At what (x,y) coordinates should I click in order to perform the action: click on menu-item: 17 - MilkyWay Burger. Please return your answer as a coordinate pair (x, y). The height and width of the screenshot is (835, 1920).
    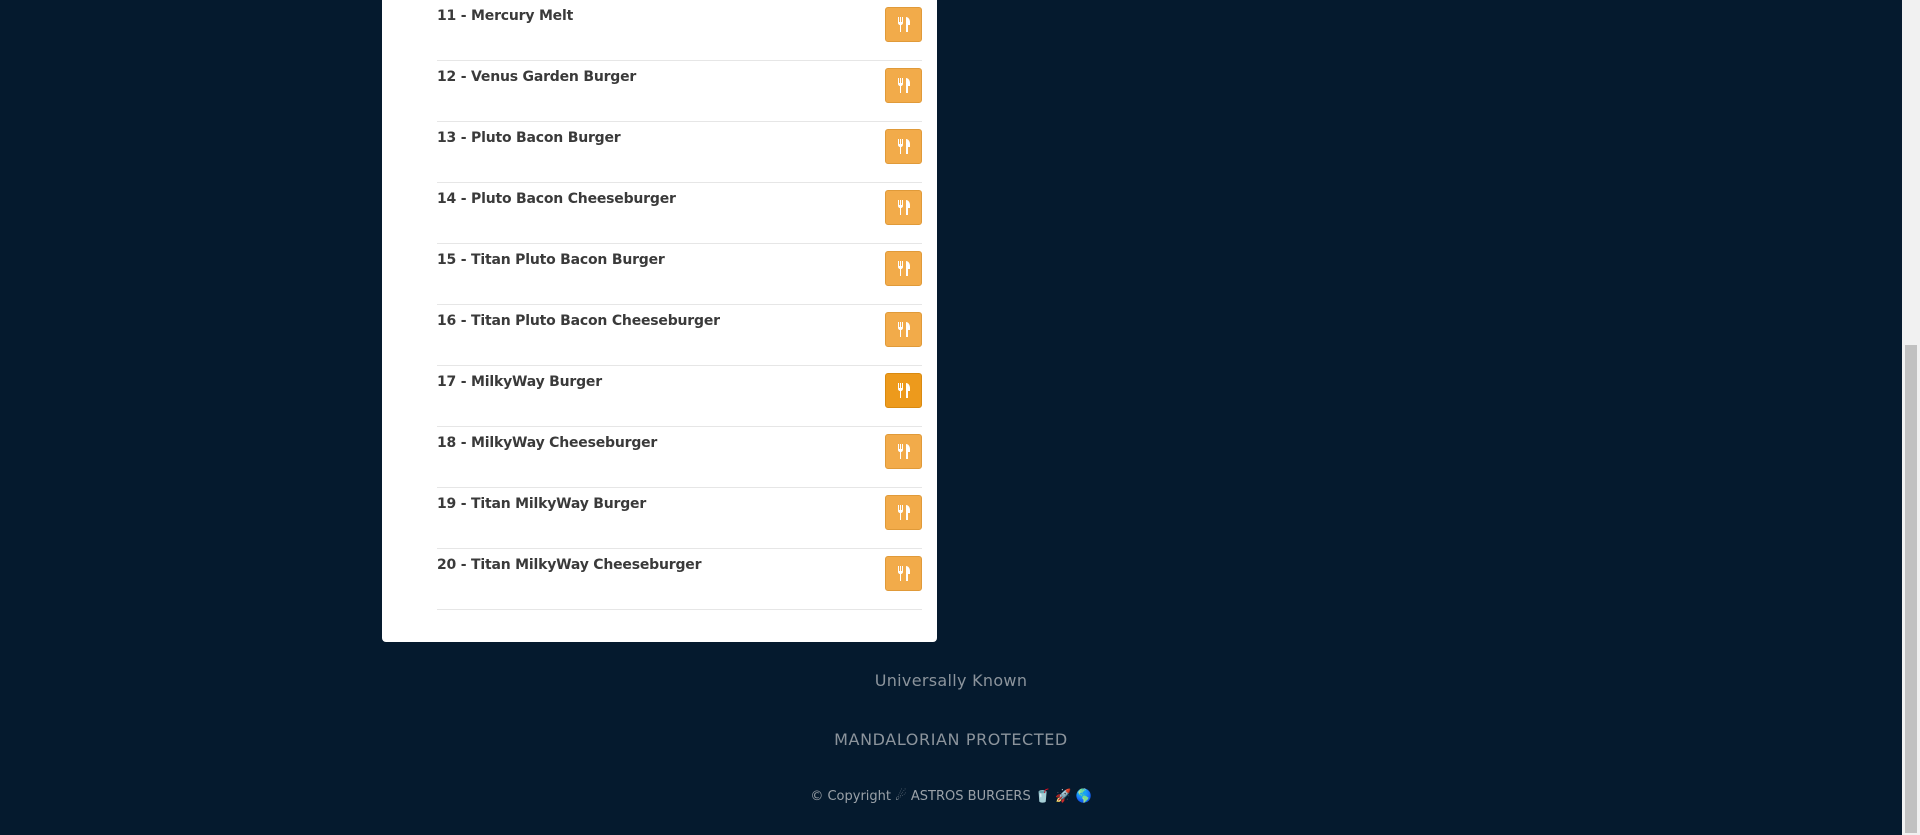
    Looking at the image, I should click on (679, 396).